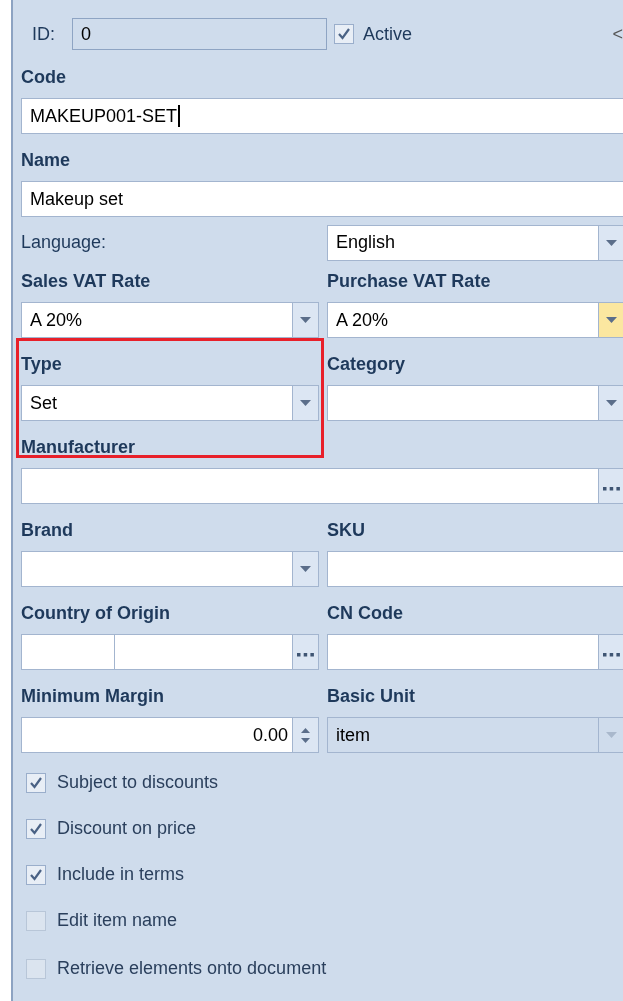 This screenshot has width=623, height=1001. I want to click on number-field: 0.00, so click(170, 735).